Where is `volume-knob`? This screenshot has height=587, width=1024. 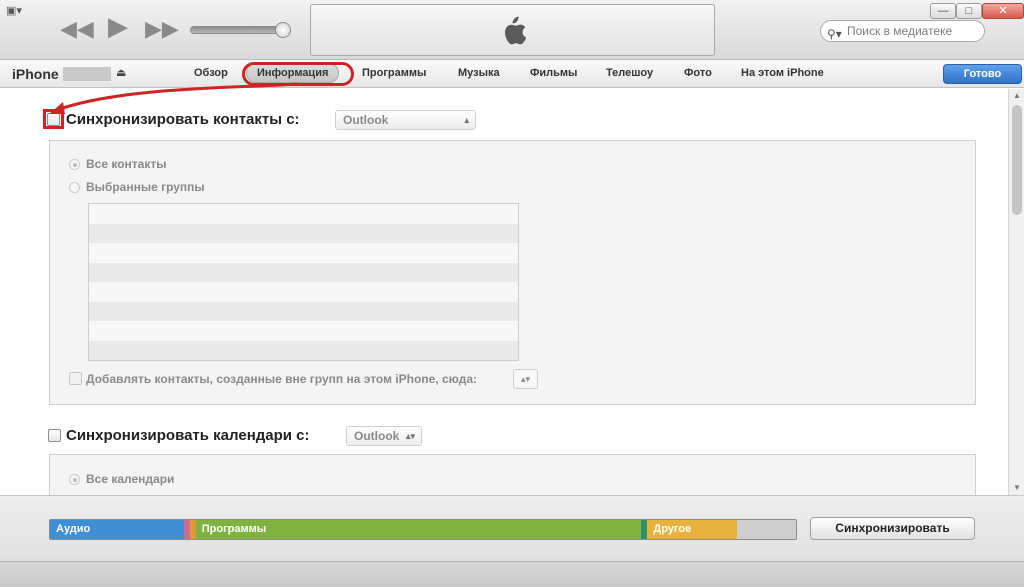 volume-knob is located at coordinates (283, 30).